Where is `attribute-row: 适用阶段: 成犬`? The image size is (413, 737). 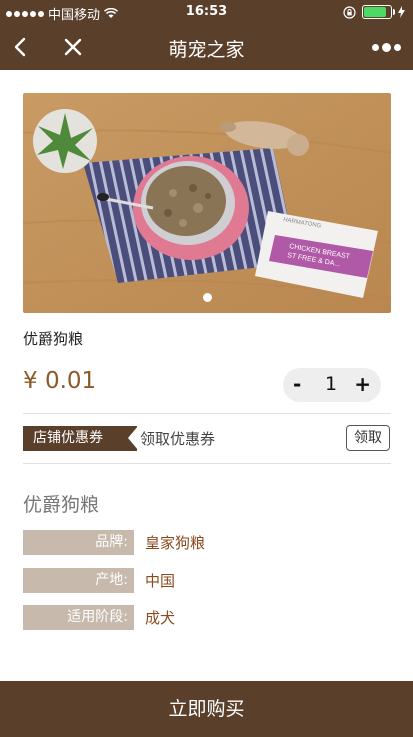 attribute-row: 适用阶段: 成犬 is located at coordinates (207, 617).